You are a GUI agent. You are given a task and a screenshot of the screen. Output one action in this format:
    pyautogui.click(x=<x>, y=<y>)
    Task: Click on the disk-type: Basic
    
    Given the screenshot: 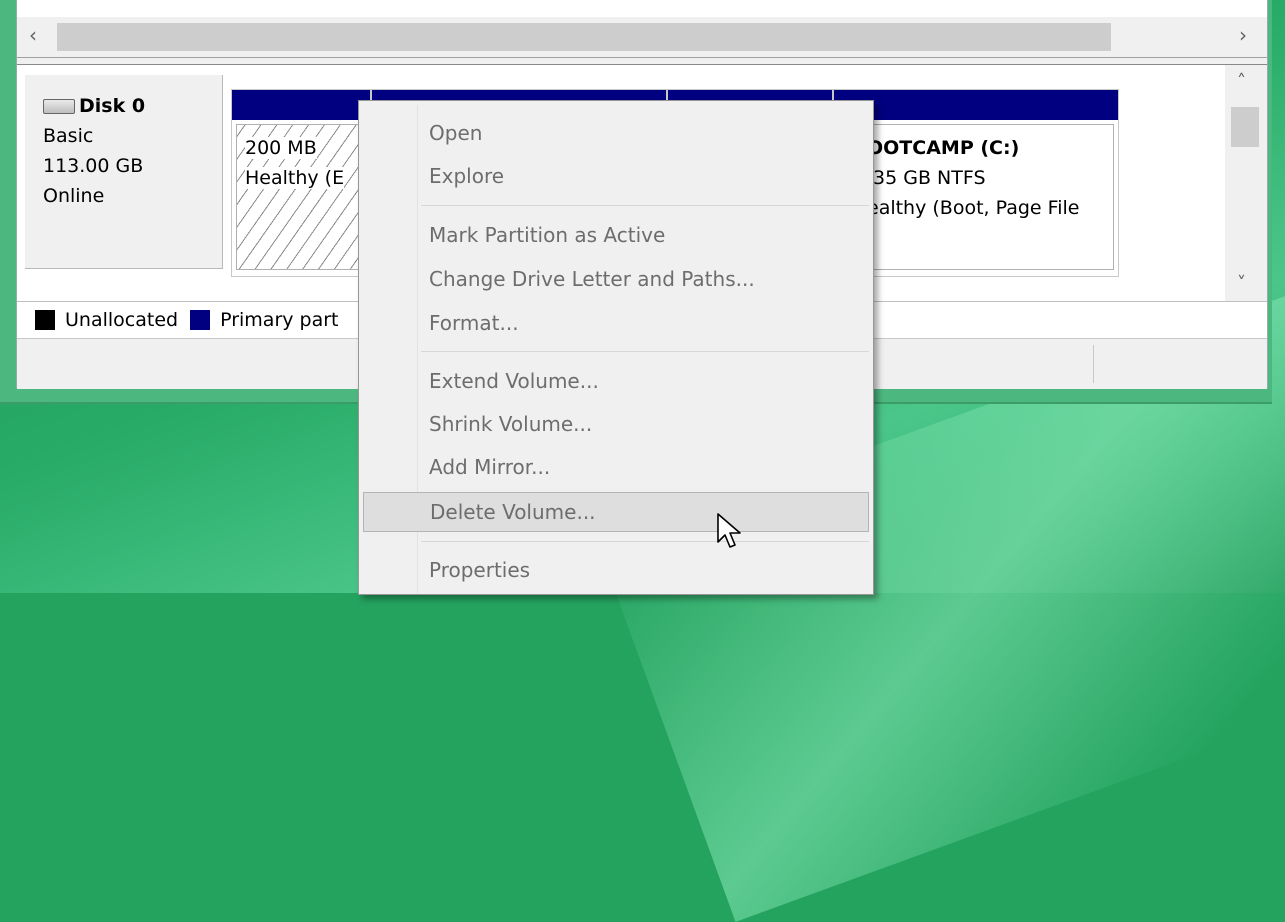 What is the action you would take?
    pyautogui.click(x=68, y=136)
    